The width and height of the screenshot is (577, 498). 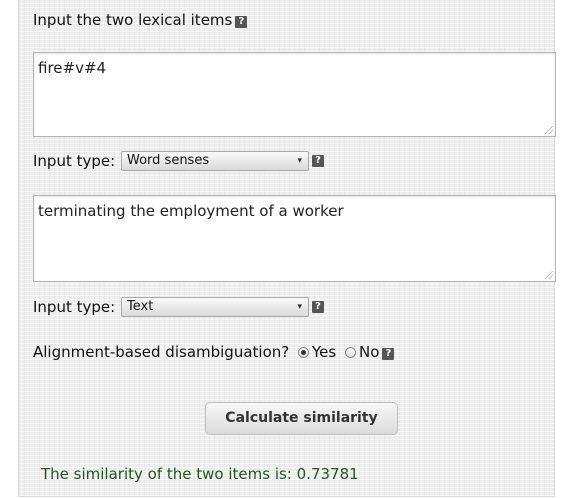 What do you see at coordinates (304, 352) in the screenshot?
I see `radio-yes` at bounding box center [304, 352].